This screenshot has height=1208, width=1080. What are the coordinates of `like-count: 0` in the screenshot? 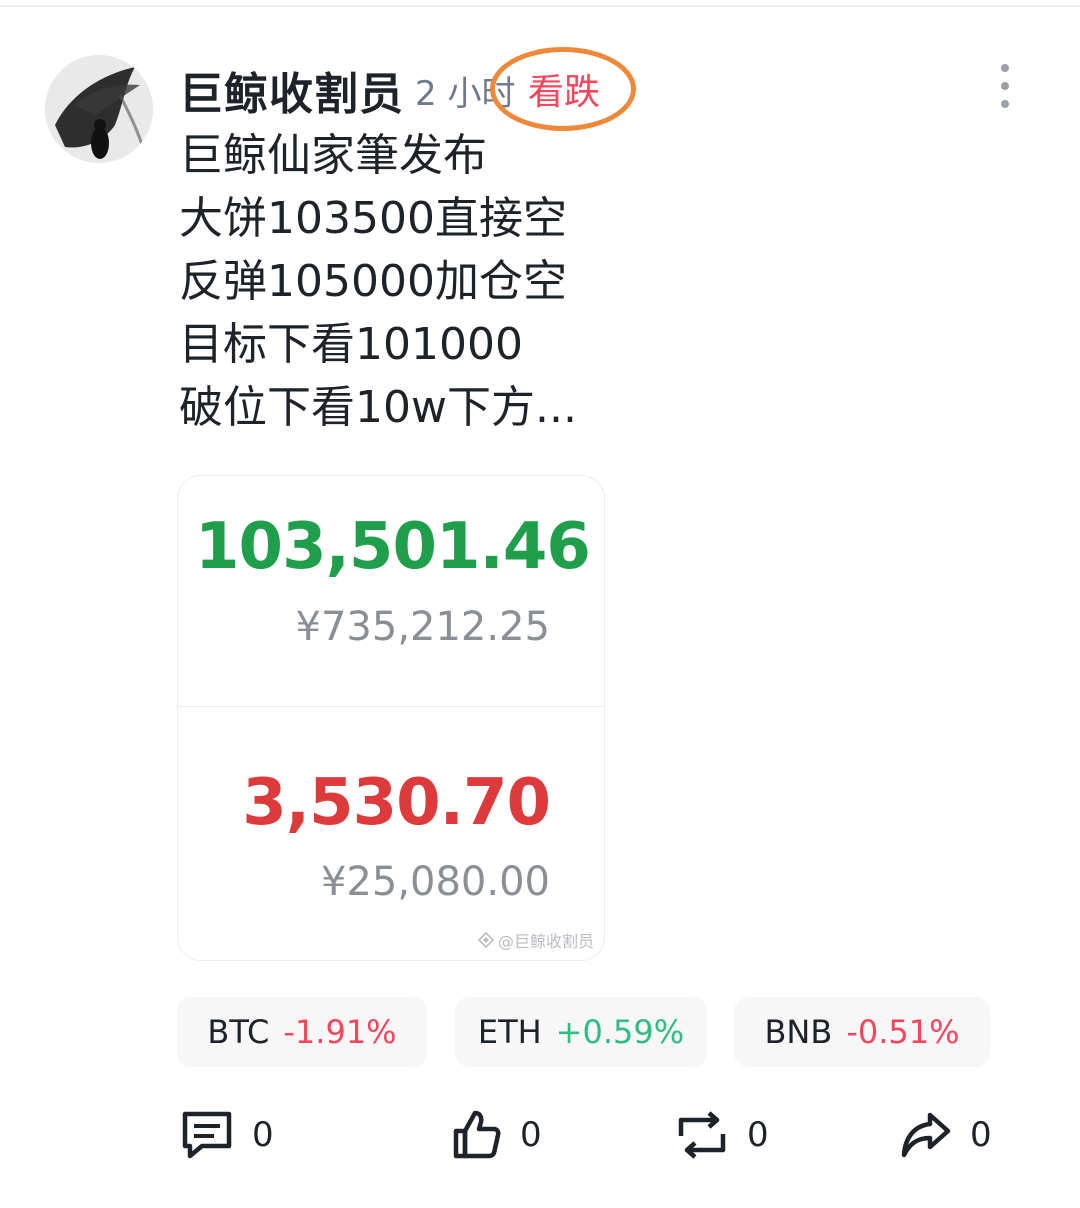 It's located at (531, 1135).